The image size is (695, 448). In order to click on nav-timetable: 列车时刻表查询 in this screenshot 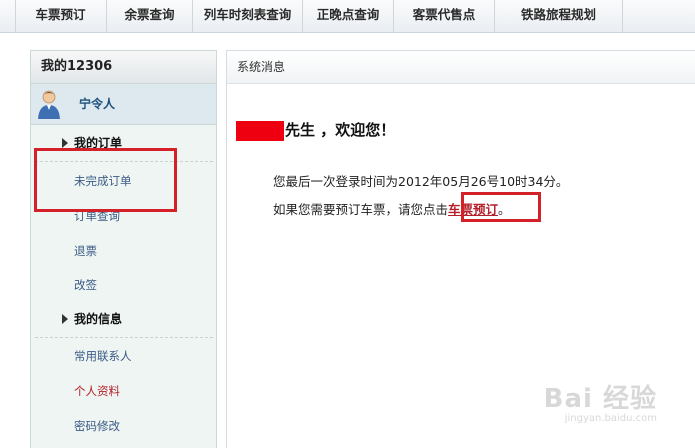, I will do `click(248, 16)`.